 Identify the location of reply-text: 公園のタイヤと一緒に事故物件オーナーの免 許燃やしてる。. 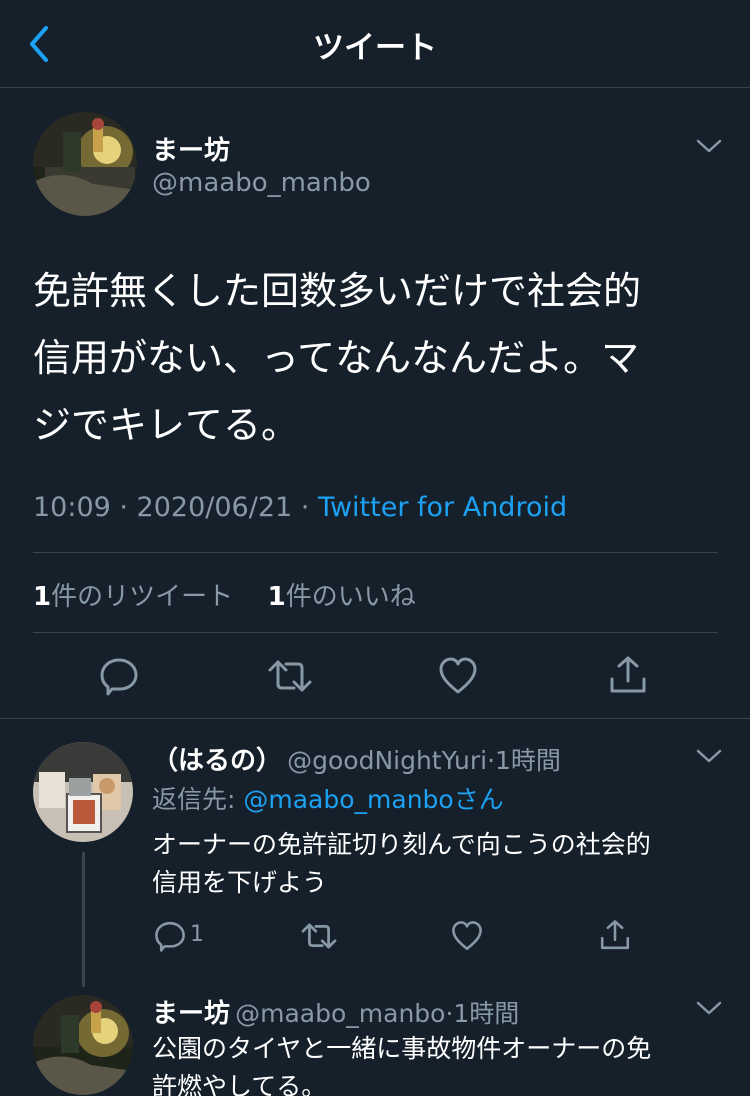
(437, 1063).